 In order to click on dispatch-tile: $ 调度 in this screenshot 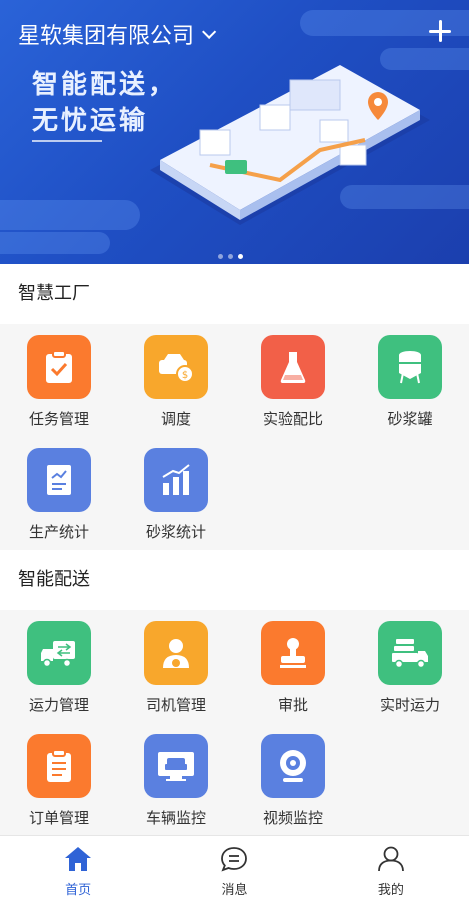, I will do `click(176, 382)`.